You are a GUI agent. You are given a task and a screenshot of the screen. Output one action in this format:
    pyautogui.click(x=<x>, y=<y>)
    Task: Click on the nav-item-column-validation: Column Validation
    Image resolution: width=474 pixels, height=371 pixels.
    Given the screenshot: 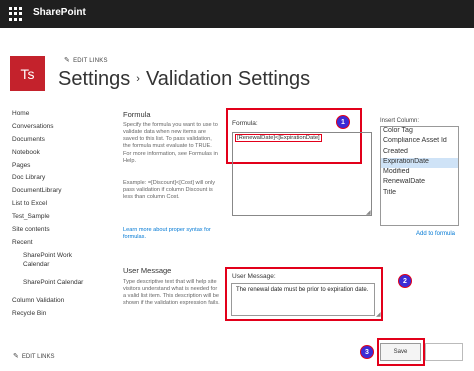 What is the action you would take?
    pyautogui.click(x=47, y=303)
    